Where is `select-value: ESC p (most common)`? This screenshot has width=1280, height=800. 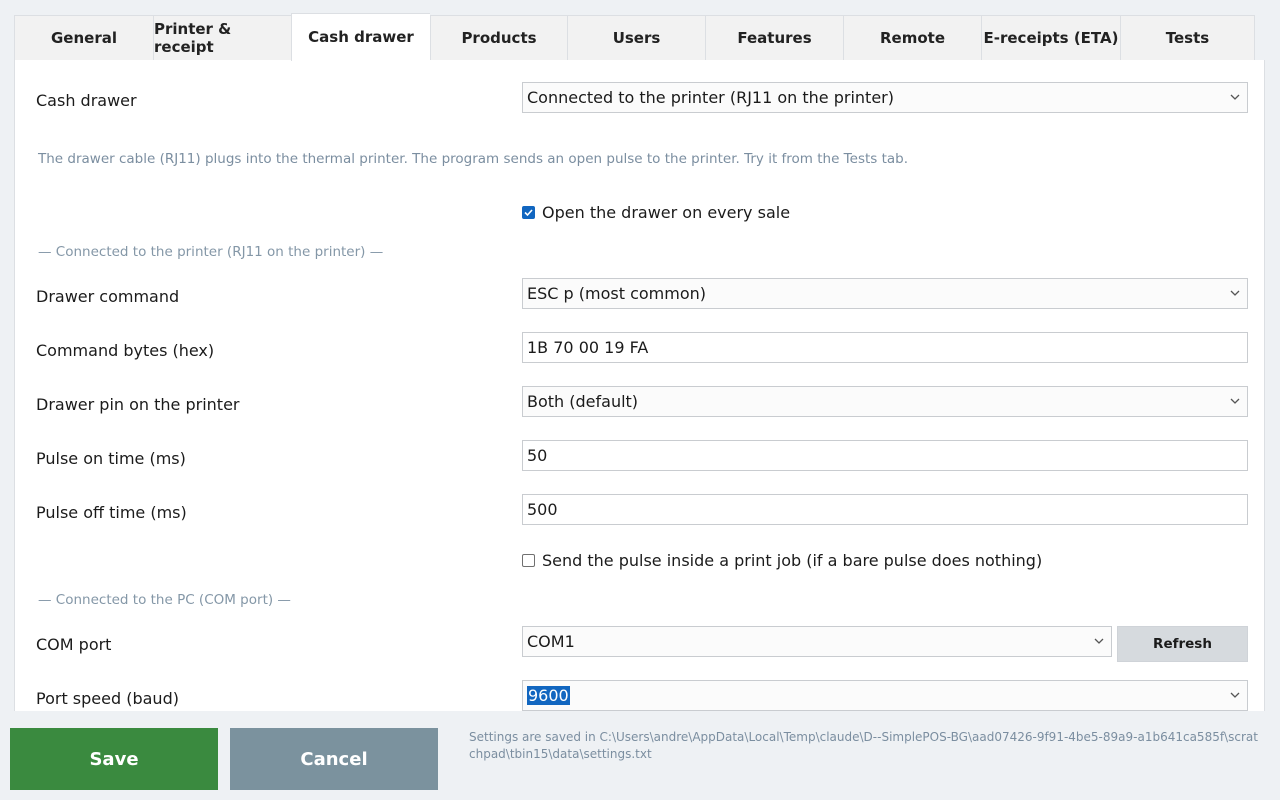
select-value: ESC p (most common) is located at coordinates (617, 293).